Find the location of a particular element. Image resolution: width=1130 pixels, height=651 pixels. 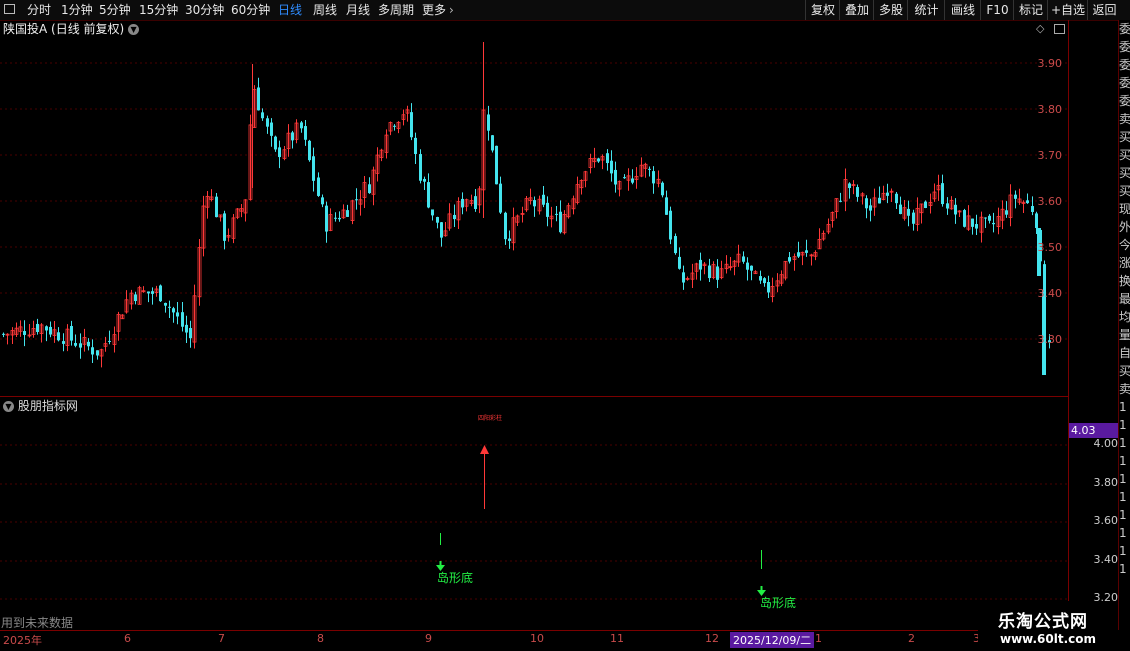

tab-monthly: 月线 is located at coordinates (358, 10).